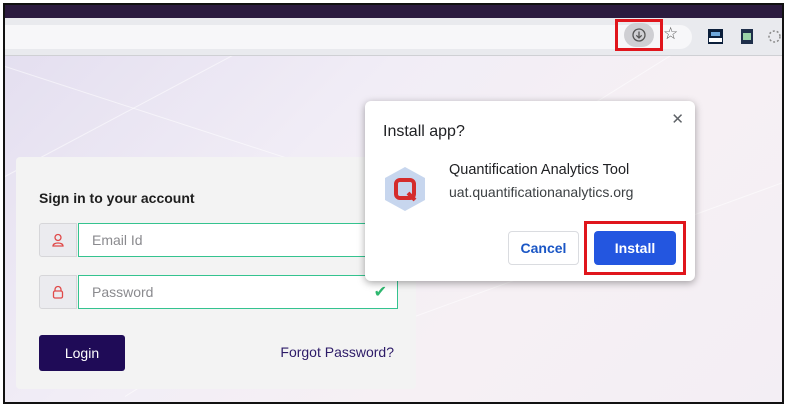  Describe the element at coordinates (117, 198) in the screenshot. I see `login-title: Sign in to your account` at that location.